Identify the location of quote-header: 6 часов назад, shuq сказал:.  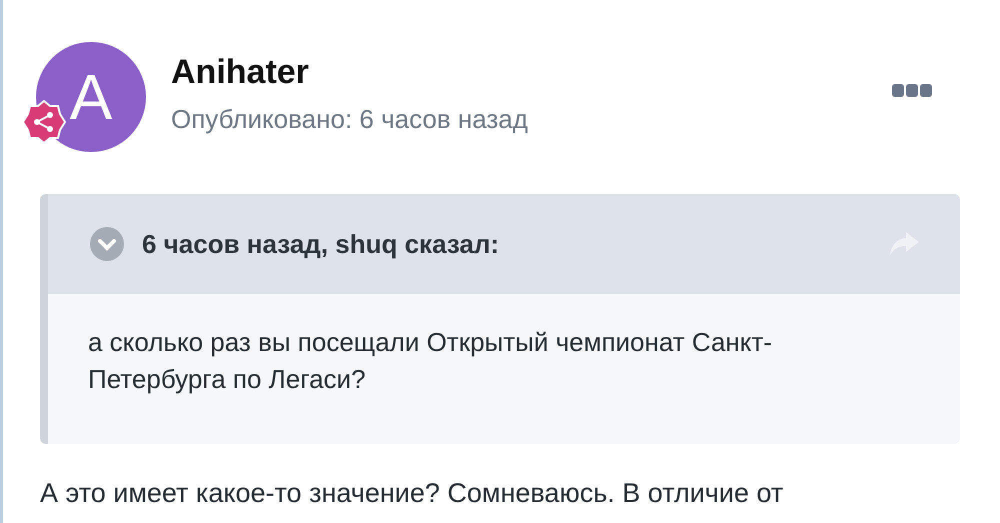
(321, 244).